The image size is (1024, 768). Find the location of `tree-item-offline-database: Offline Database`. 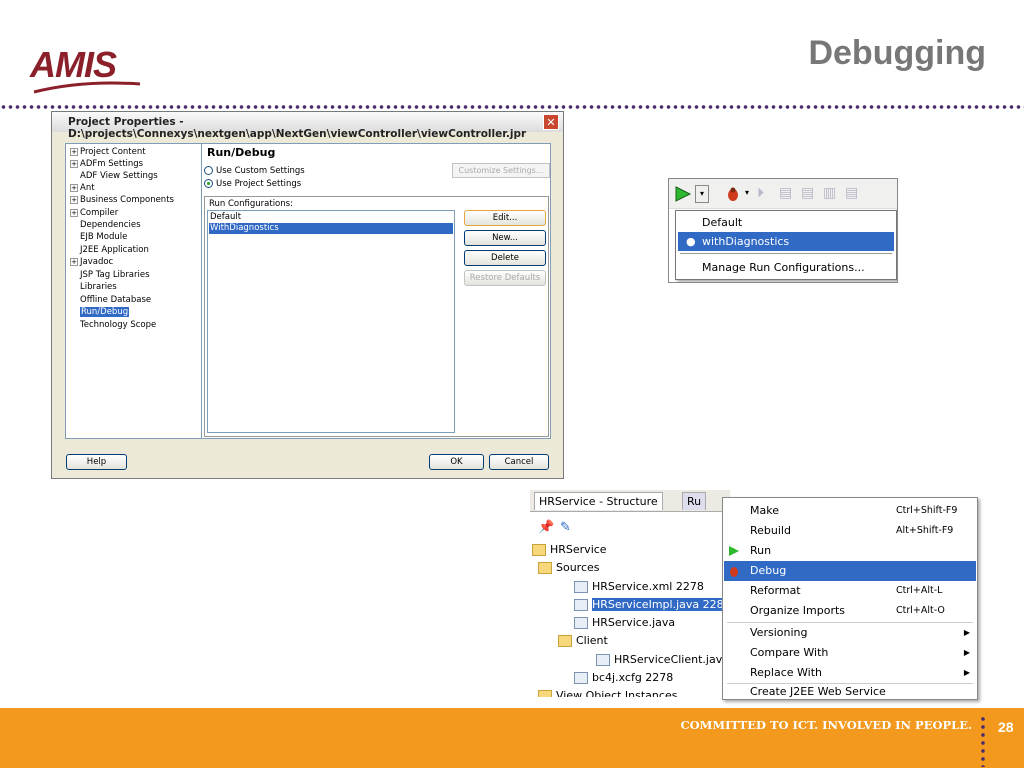

tree-item-offline-database: Offline Database is located at coordinates (110, 300).